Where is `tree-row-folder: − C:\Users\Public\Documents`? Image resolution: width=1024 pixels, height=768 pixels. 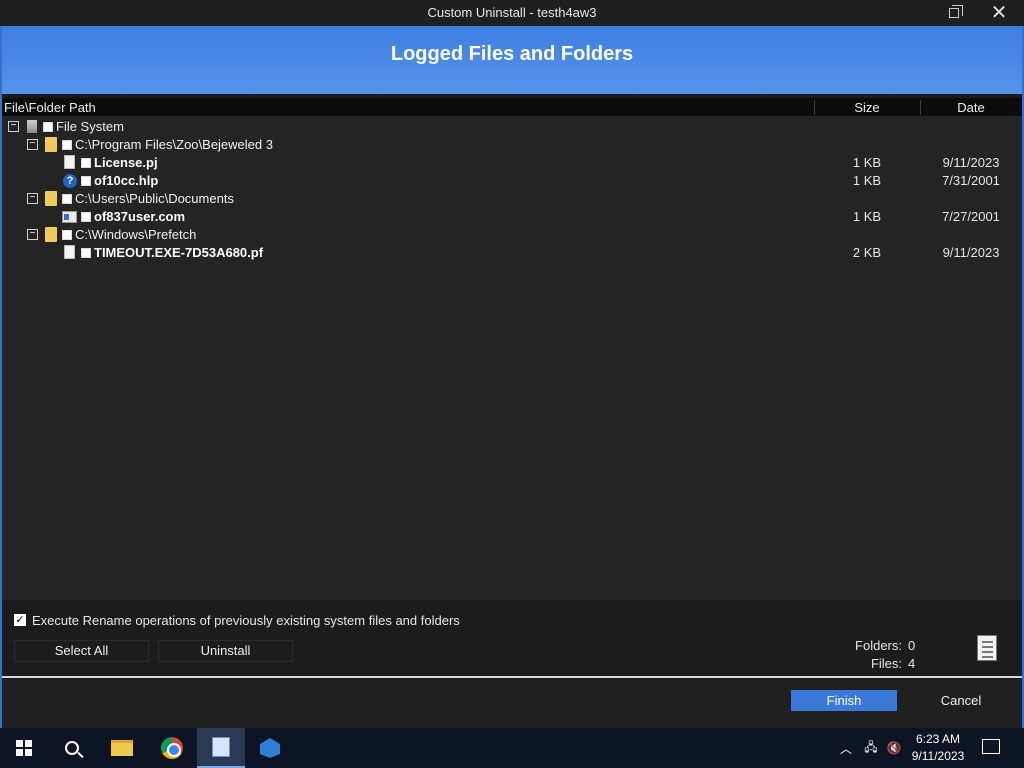 tree-row-folder: − C:\Users\Public\Documents is located at coordinates (512, 199).